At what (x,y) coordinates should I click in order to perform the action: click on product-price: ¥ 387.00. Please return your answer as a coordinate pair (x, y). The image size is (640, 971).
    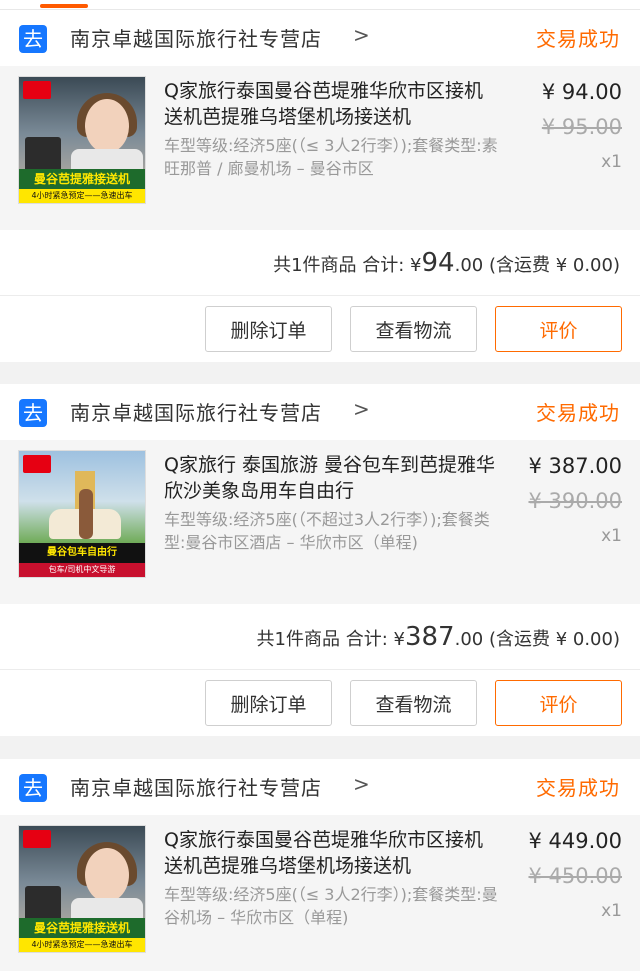
    Looking at the image, I should click on (575, 466).